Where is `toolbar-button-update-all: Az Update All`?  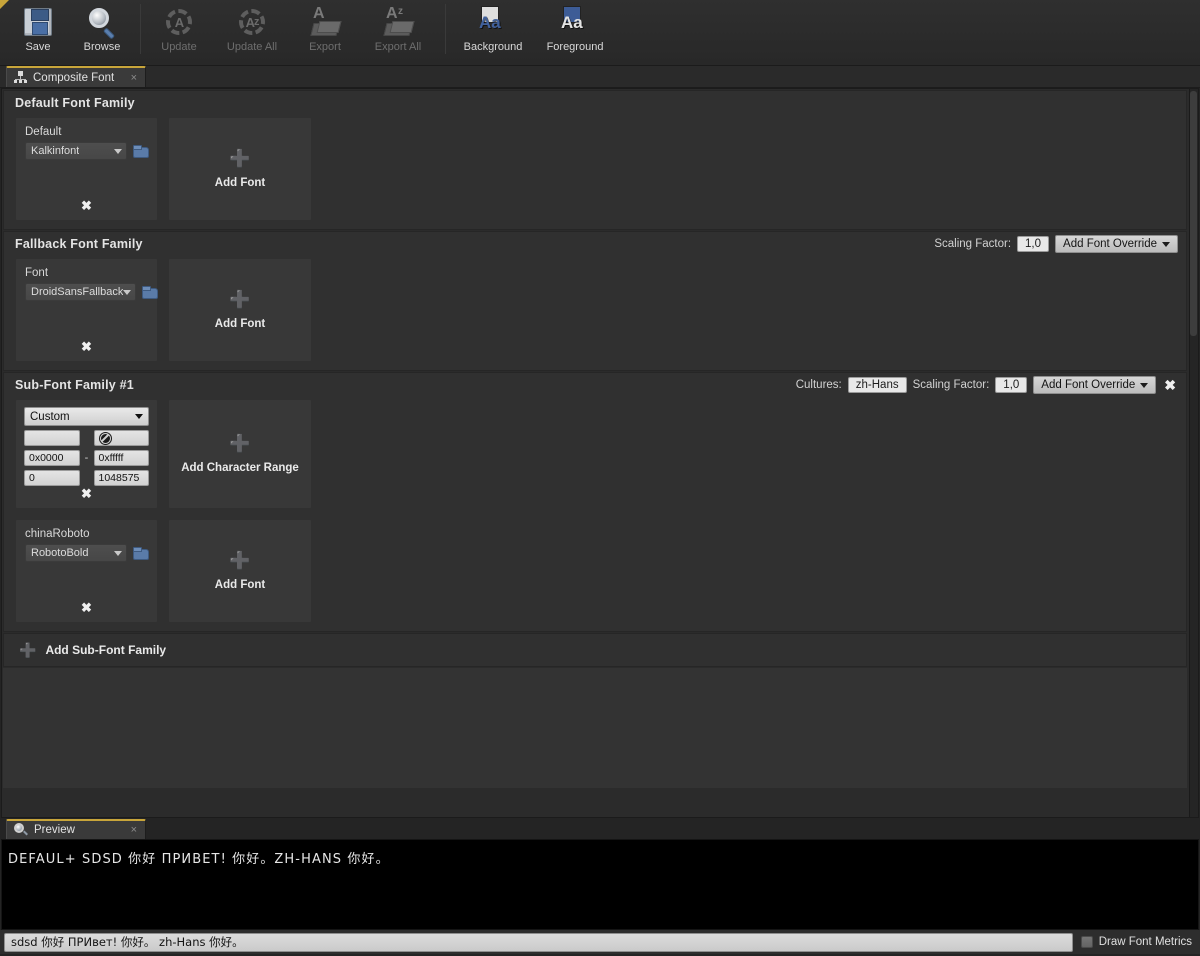
toolbar-button-update-all: Az Update All is located at coordinates (252, 30).